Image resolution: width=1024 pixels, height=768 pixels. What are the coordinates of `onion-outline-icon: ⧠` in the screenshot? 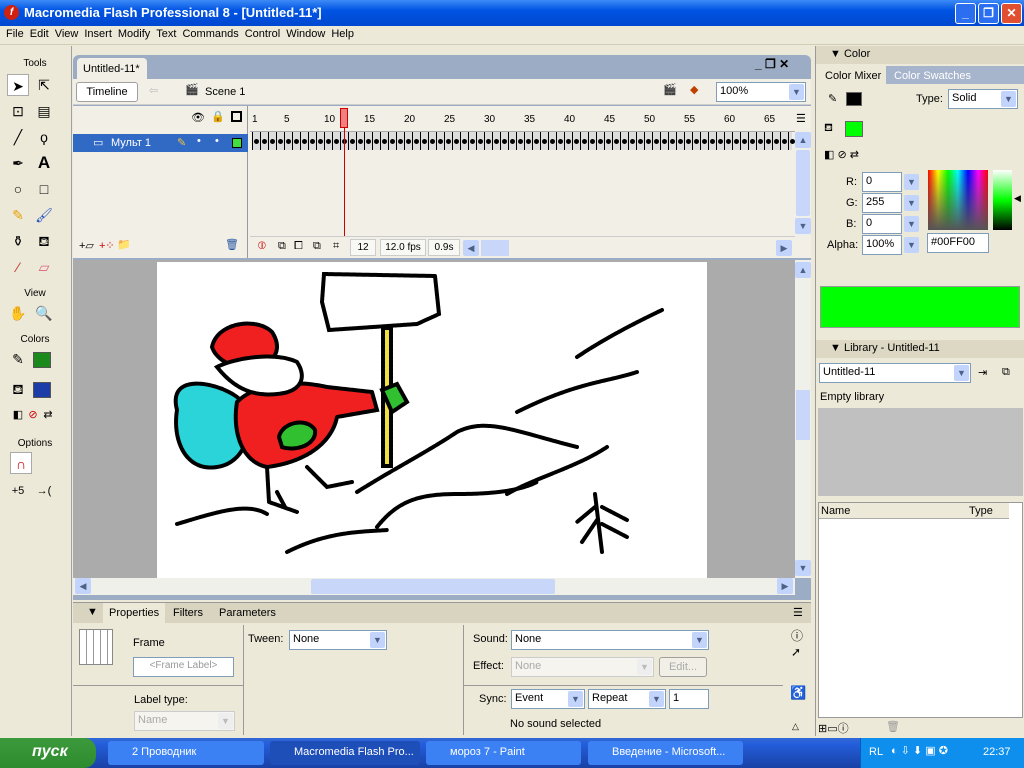 It's located at (298, 246).